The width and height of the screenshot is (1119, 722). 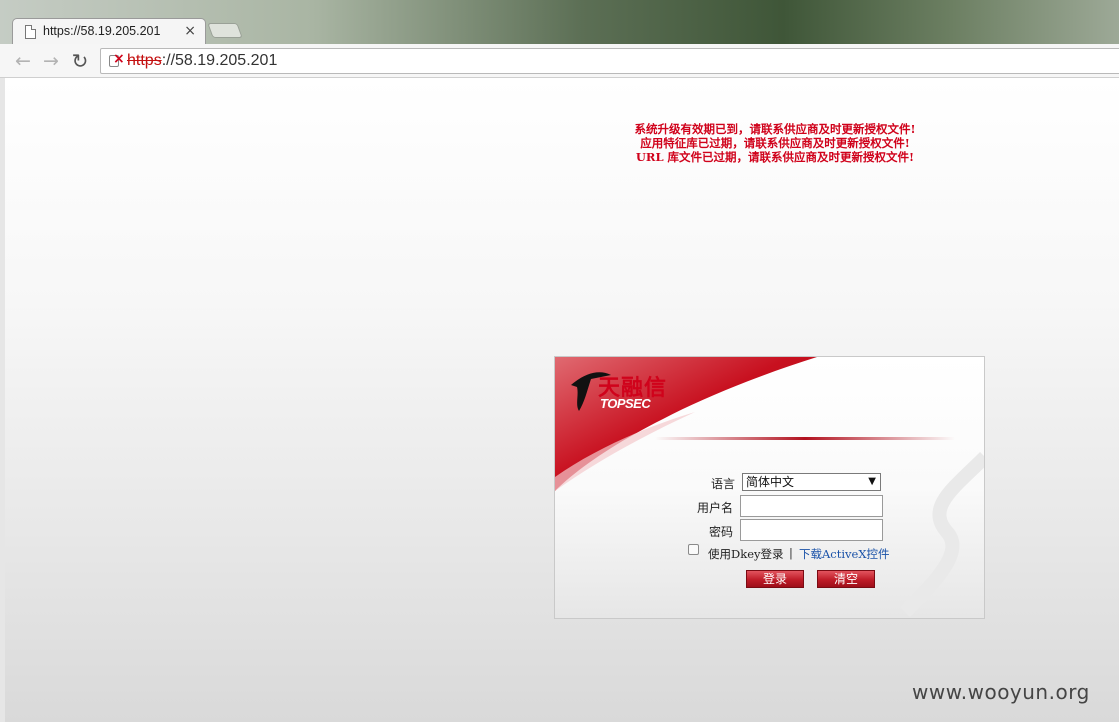 What do you see at coordinates (811, 506) in the screenshot?
I see `username-input` at bounding box center [811, 506].